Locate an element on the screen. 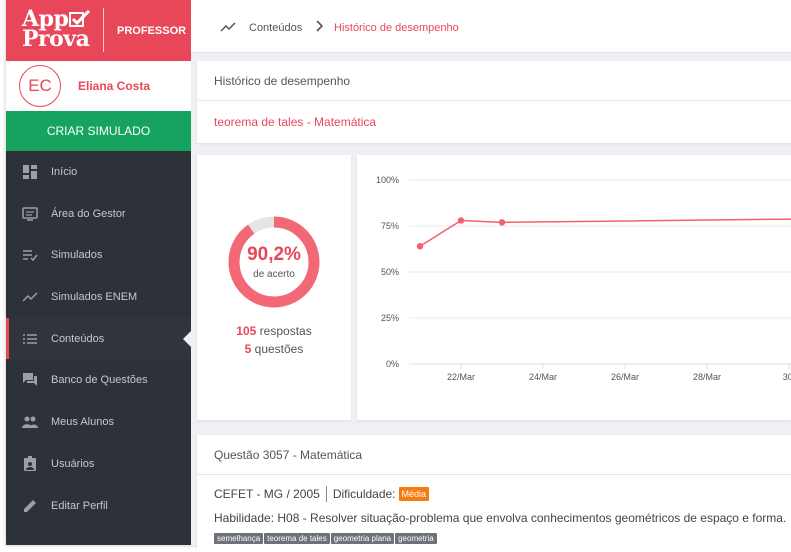  sidebar-item-label: Início is located at coordinates (64, 172).